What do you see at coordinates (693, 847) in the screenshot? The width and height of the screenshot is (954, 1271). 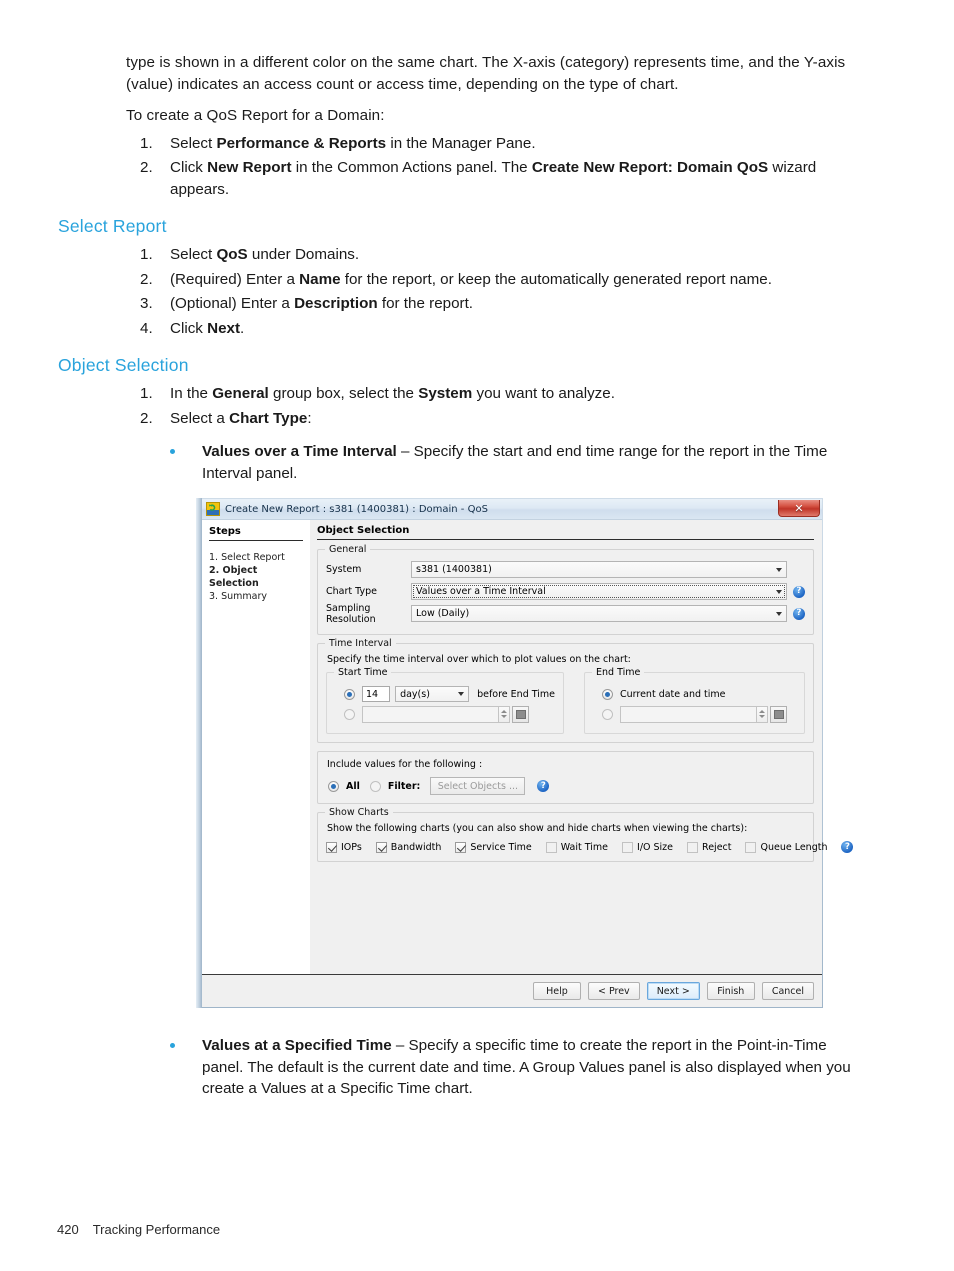 I see `reject-checkbox` at bounding box center [693, 847].